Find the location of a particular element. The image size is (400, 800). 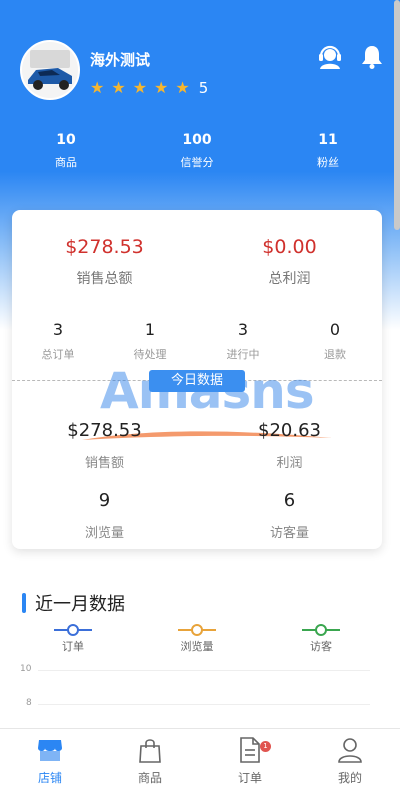

sales-total-value: $278.53 is located at coordinates (104, 247).